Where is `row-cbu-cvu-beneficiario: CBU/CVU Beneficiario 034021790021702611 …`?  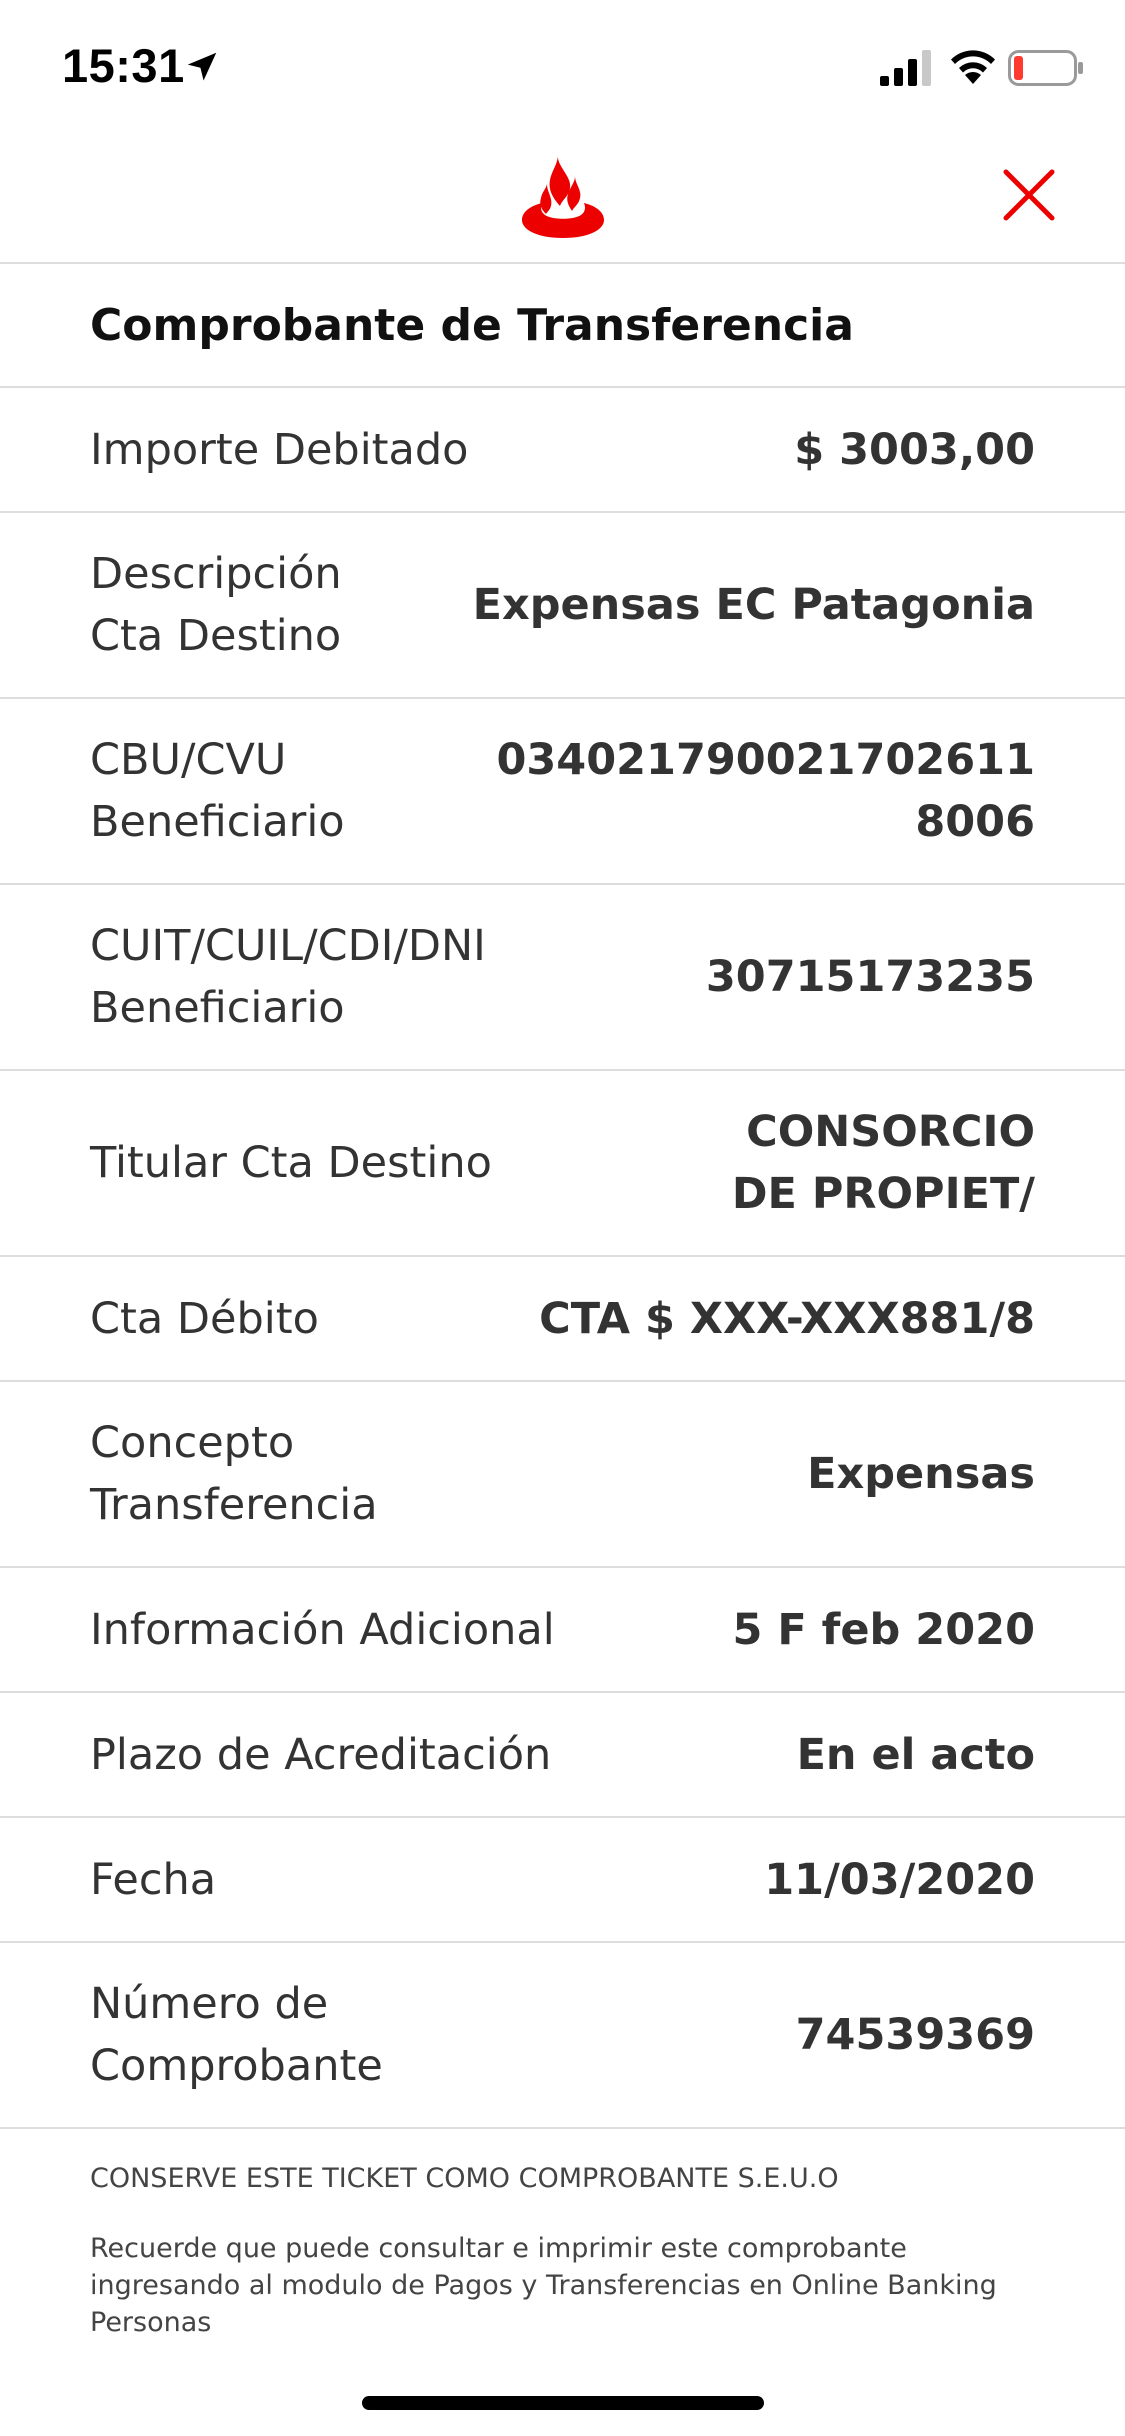 row-cbu-cvu-beneficiario: CBU/CVU Beneficiario 034021790021702611 … is located at coordinates (562, 792).